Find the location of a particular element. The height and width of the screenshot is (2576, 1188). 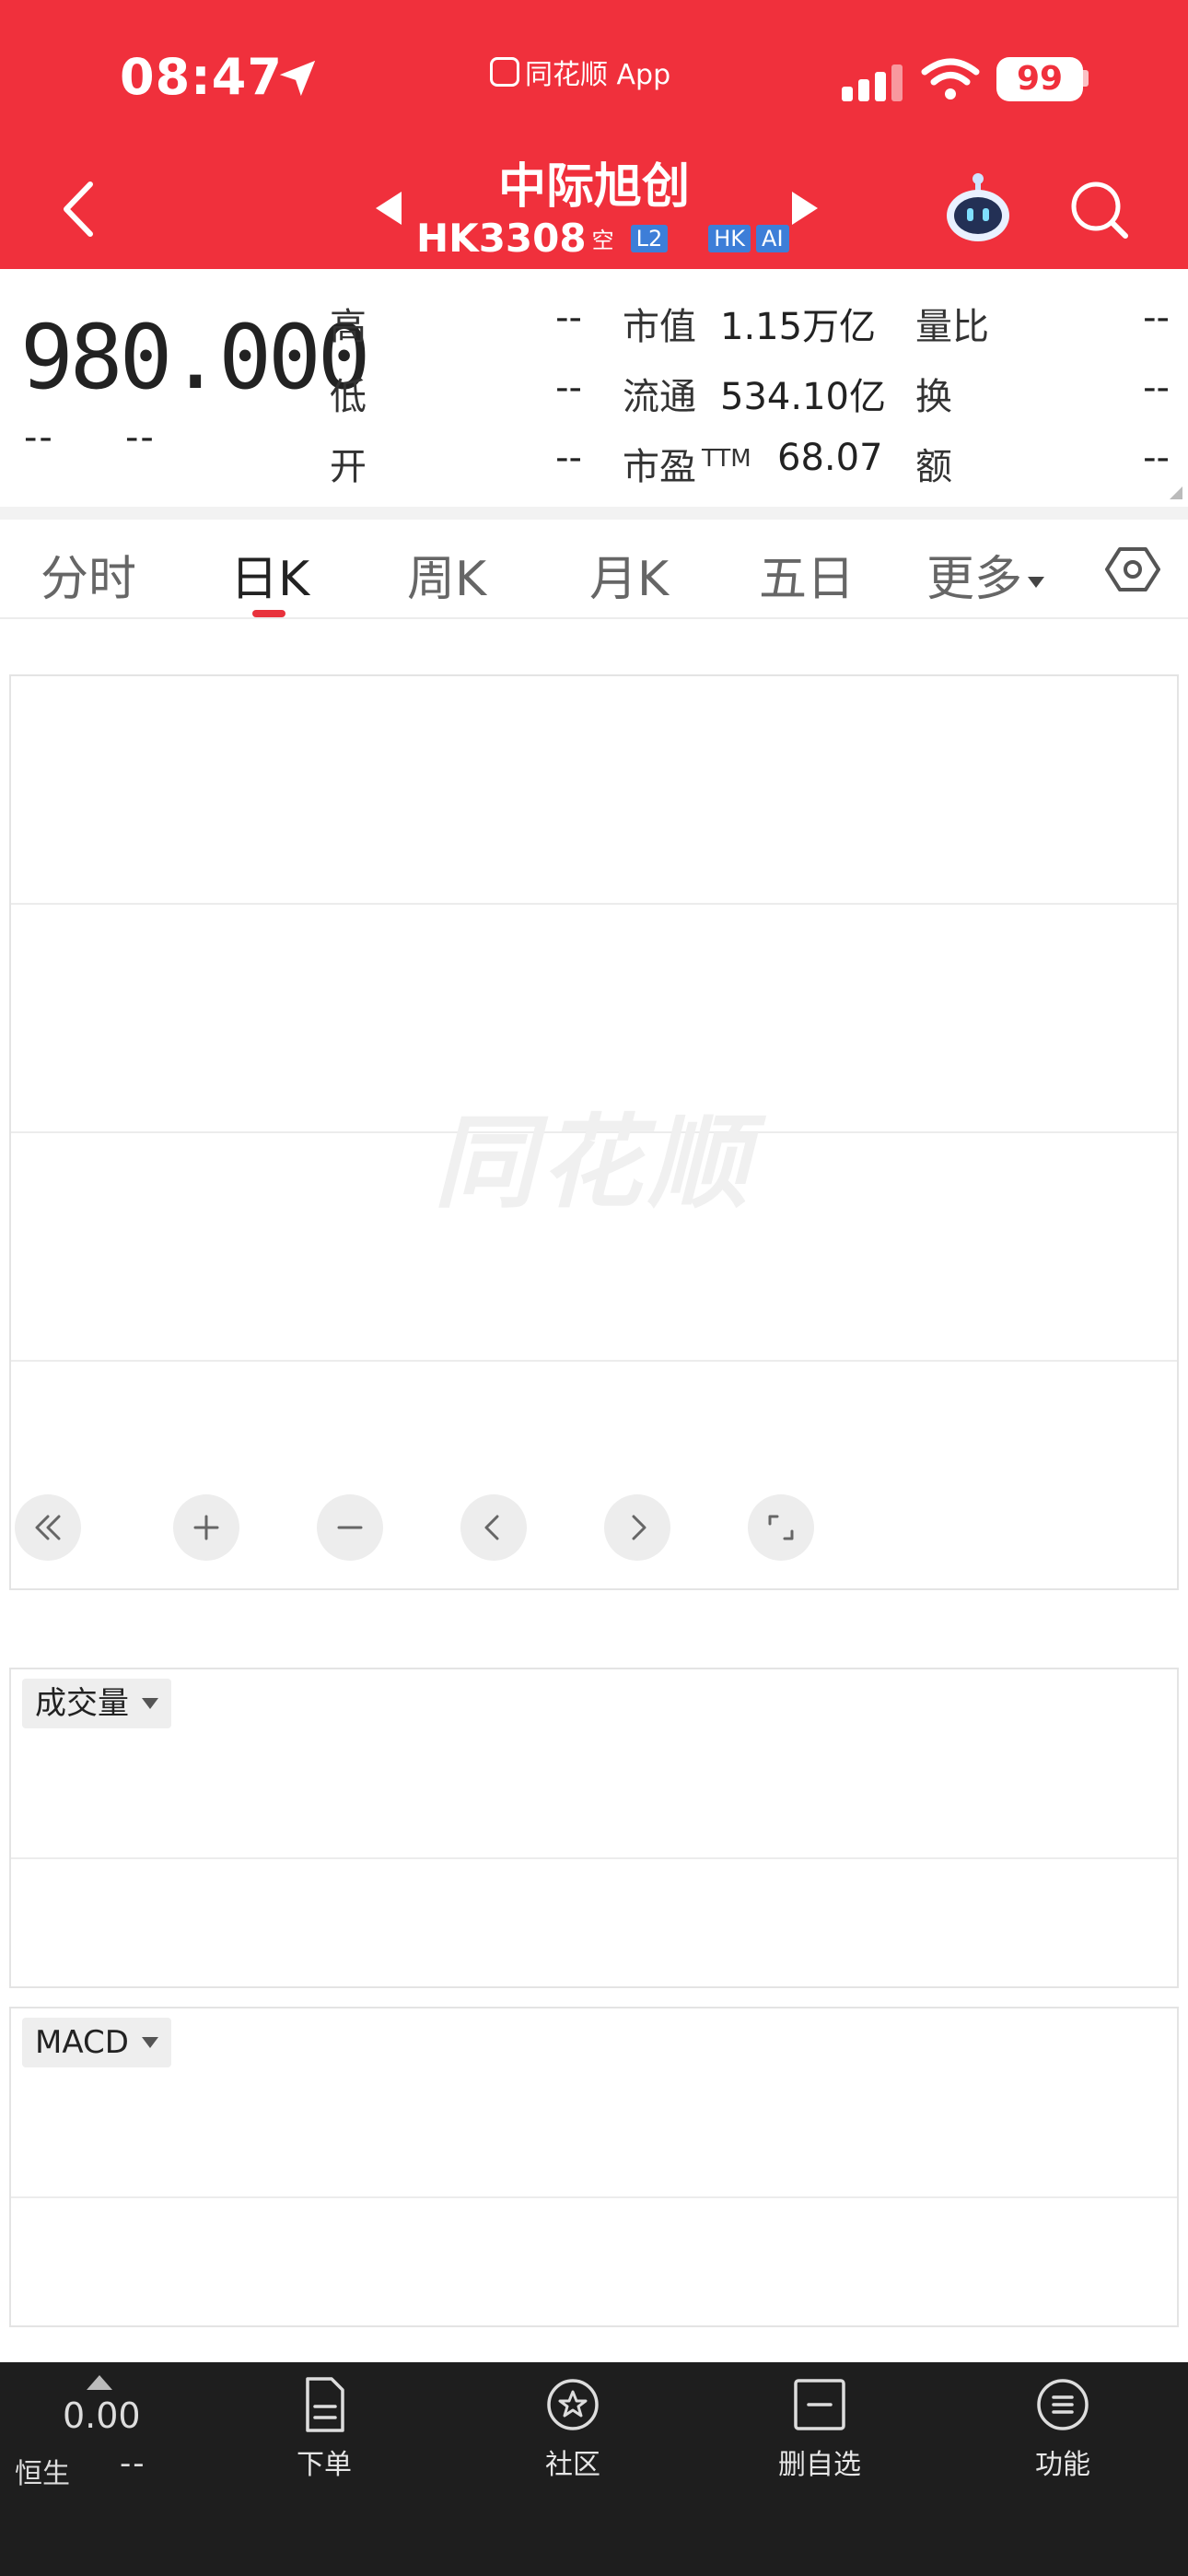

battery-indicator: 99 is located at coordinates (1039, 79).